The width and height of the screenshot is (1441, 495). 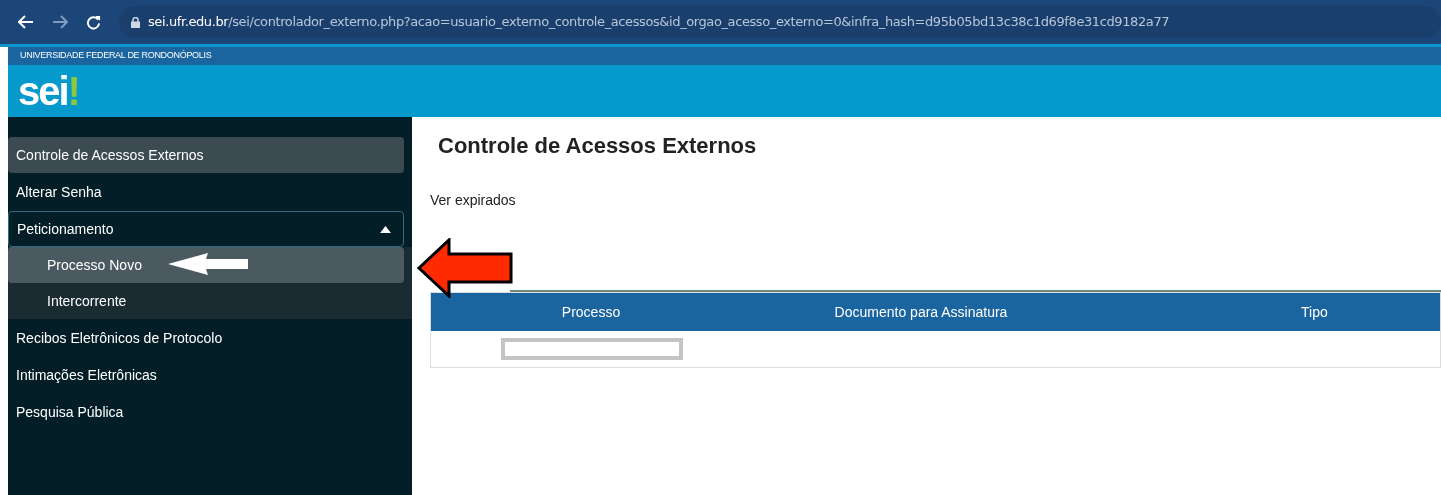 I want to click on pointer-arrow-icon, so click(x=208, y=264).